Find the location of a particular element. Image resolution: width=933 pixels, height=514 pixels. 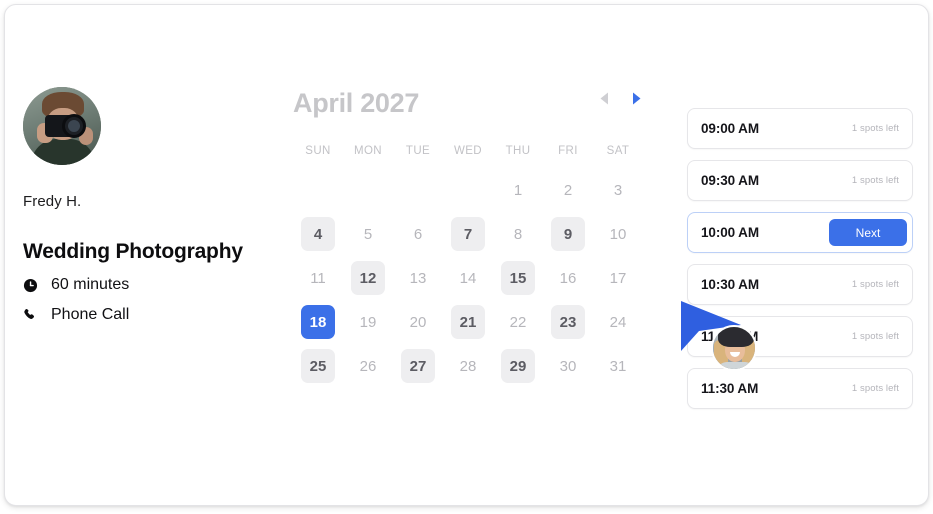

day-cell: 24 is located at coordinates (618, 322).